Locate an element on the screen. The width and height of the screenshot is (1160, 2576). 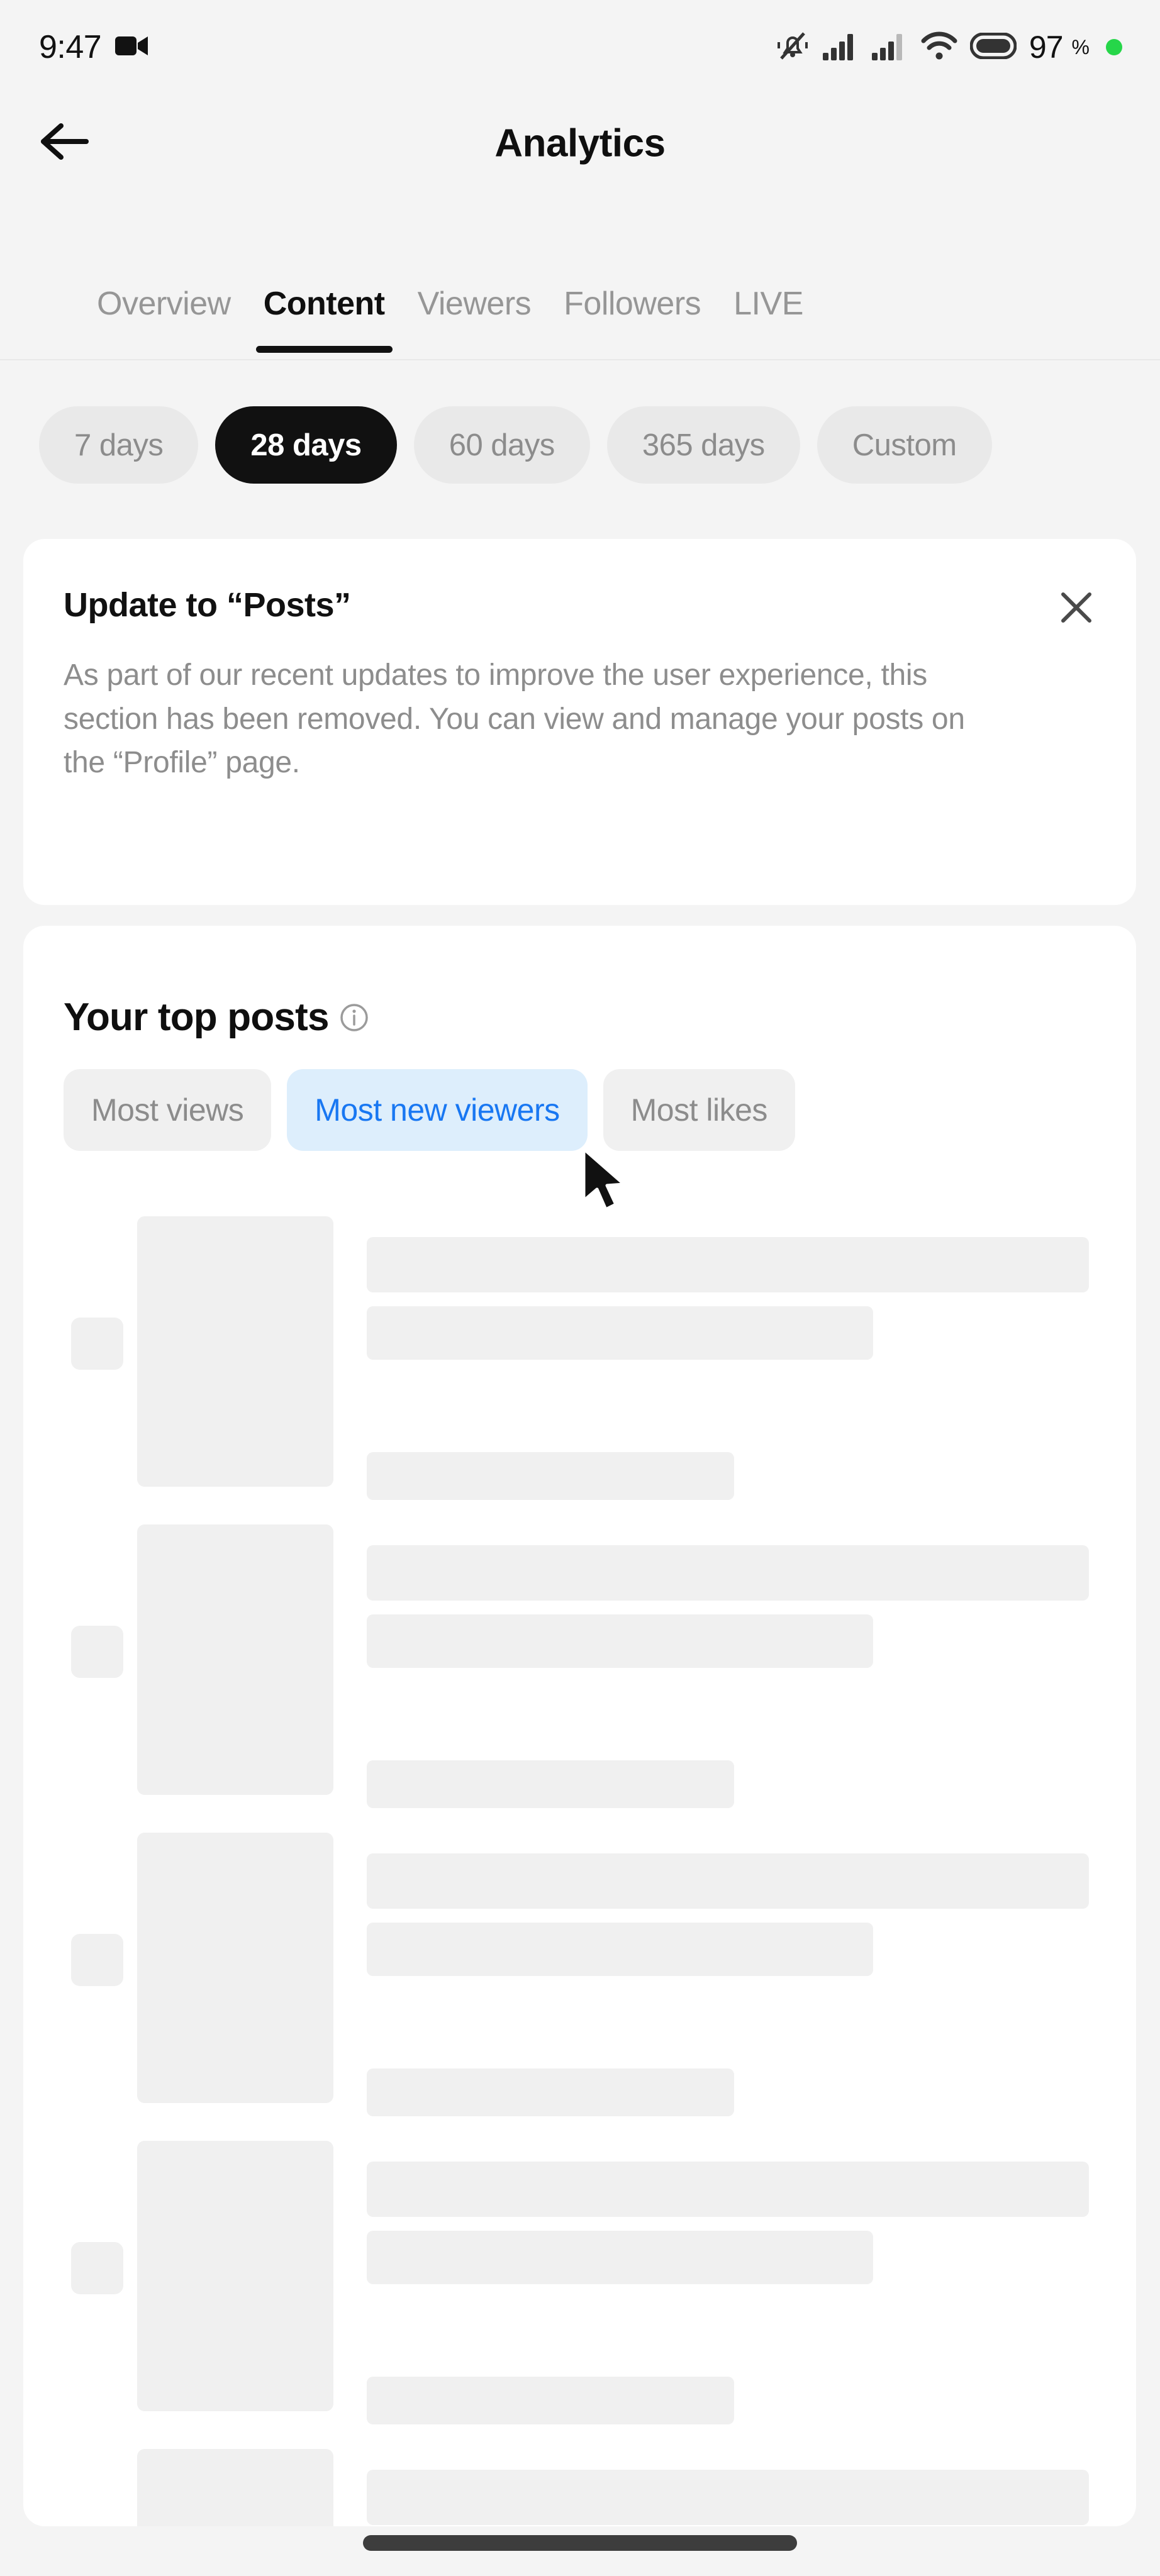
close-icon is located at coordinates (1076, 609).